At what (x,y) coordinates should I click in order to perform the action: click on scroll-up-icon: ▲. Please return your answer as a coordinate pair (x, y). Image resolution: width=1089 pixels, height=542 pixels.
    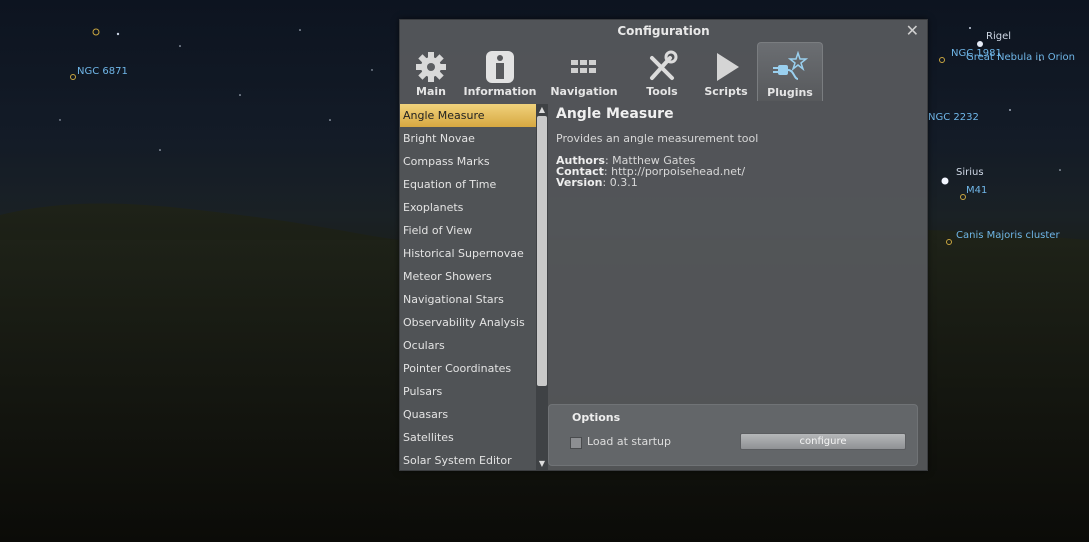
    Looking at the image, I should click on (542, 110).